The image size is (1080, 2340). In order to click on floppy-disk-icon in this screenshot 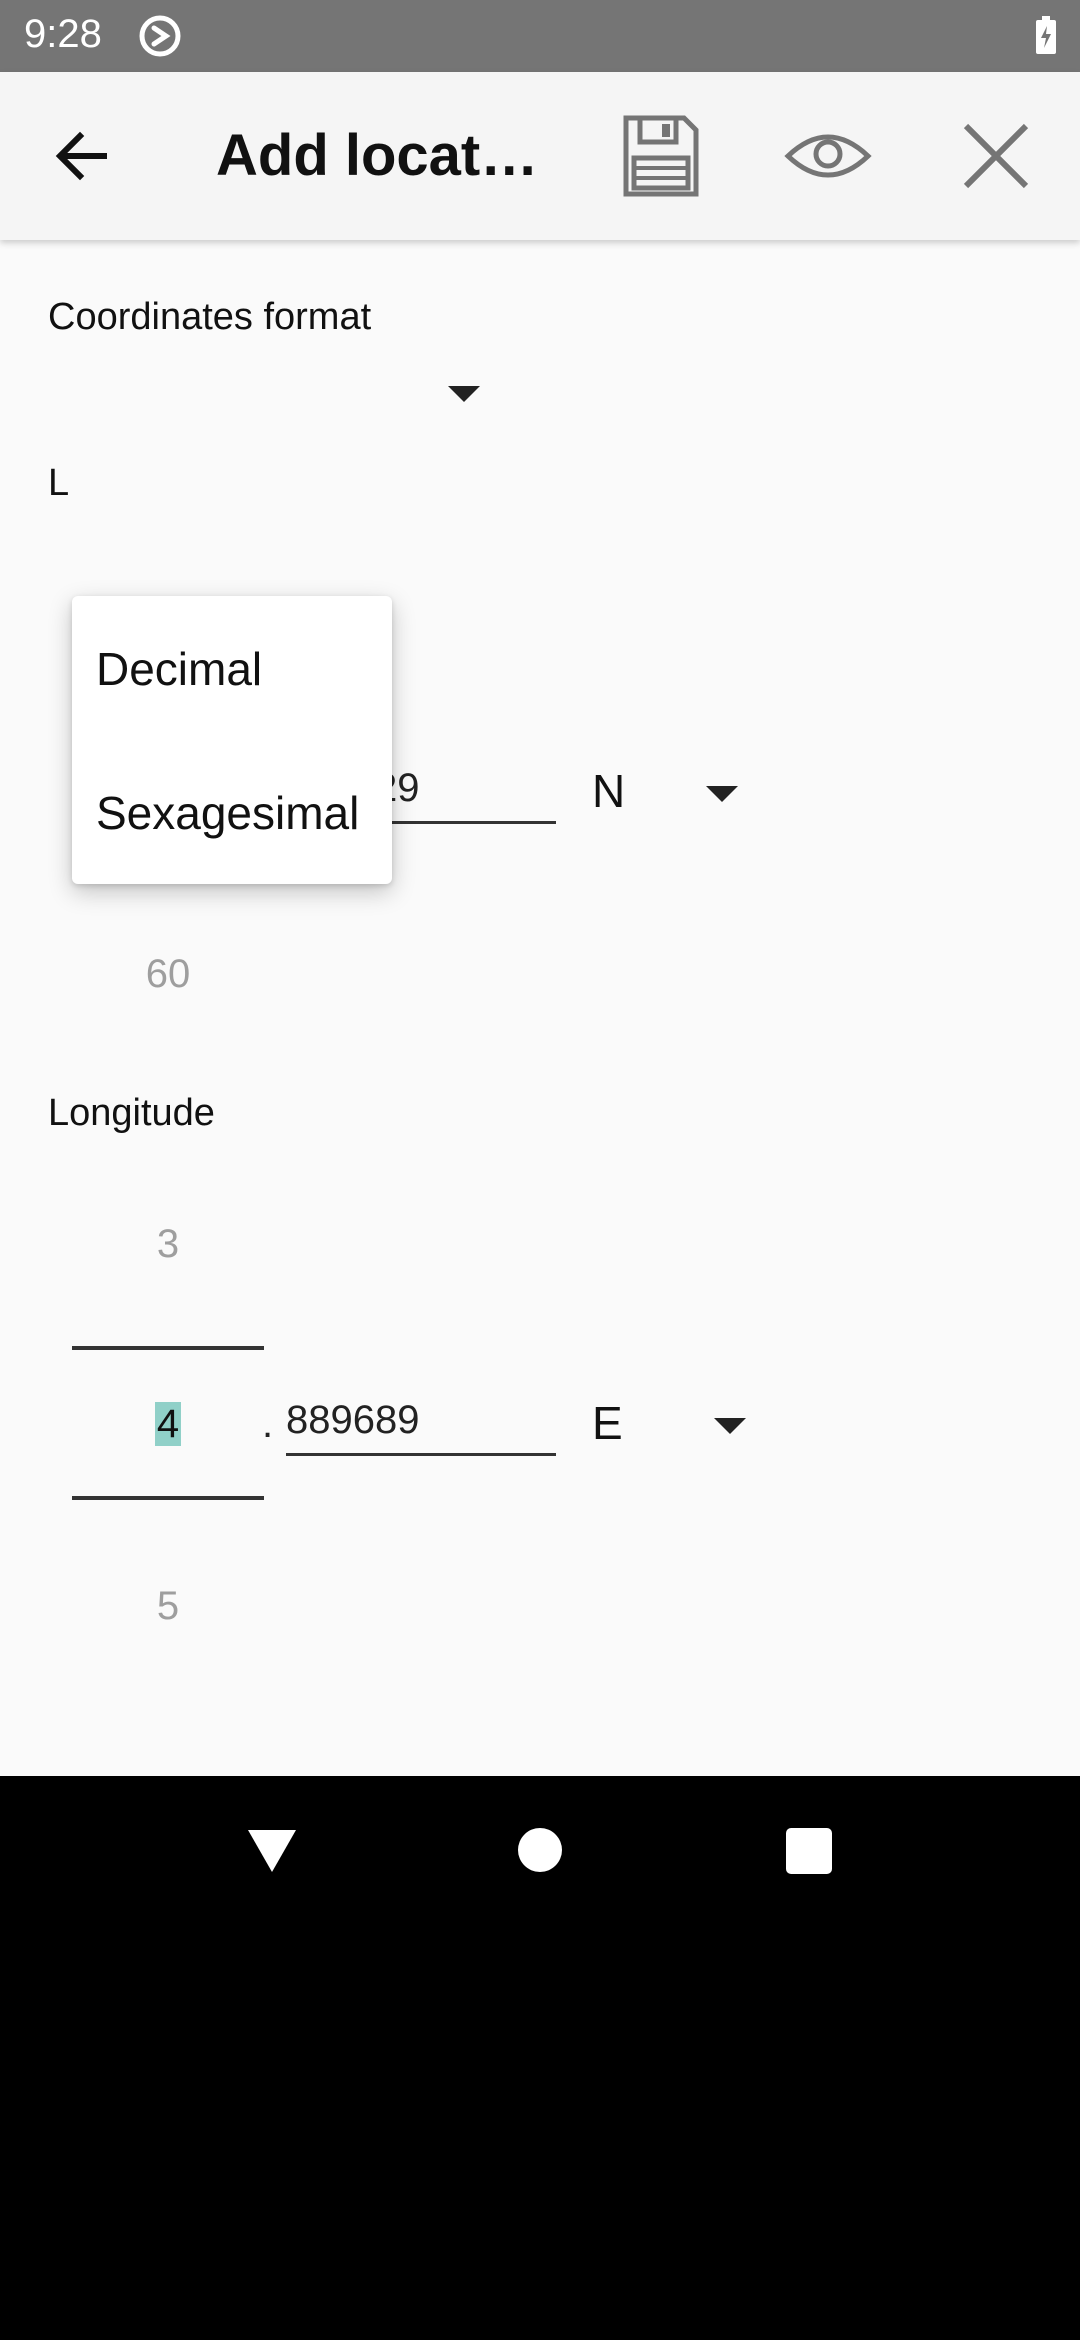, I will do `click(660, 156)`.